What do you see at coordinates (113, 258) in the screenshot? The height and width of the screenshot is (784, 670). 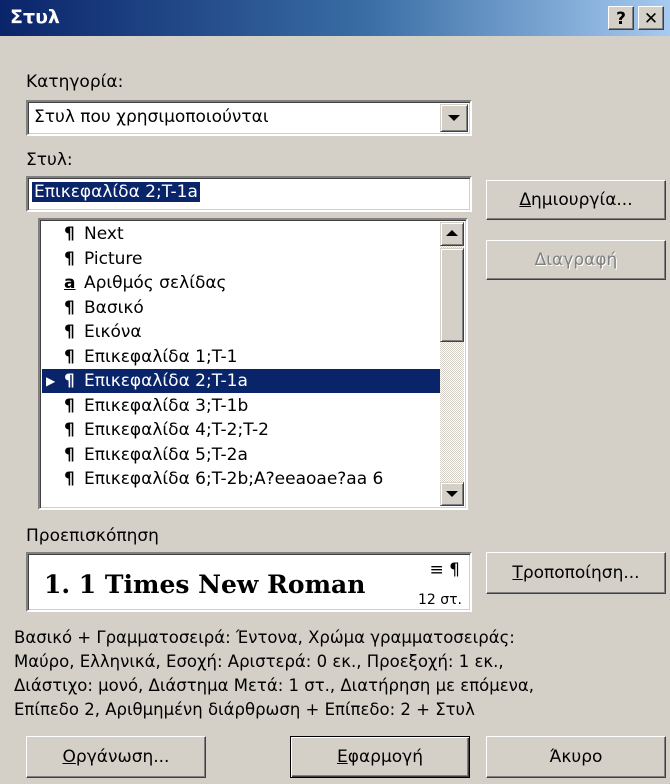 I see `style-list-item-label: Picture` at bounding box center [113, 258].